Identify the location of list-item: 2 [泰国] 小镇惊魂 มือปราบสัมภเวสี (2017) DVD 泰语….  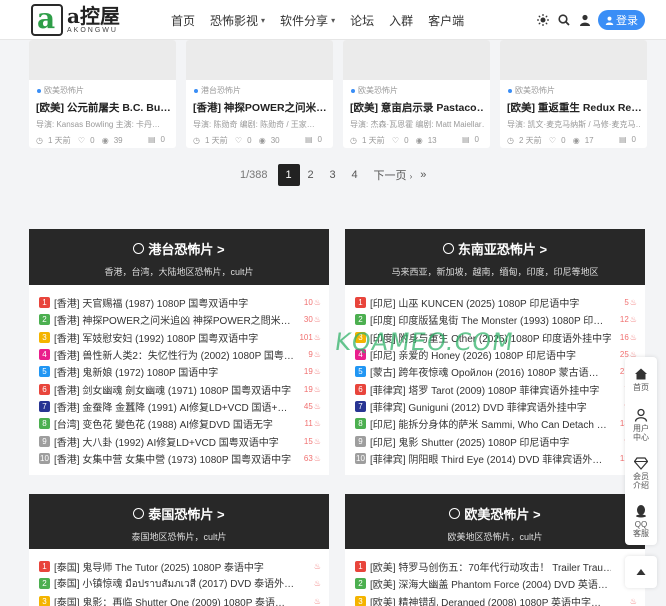
(180, 583).